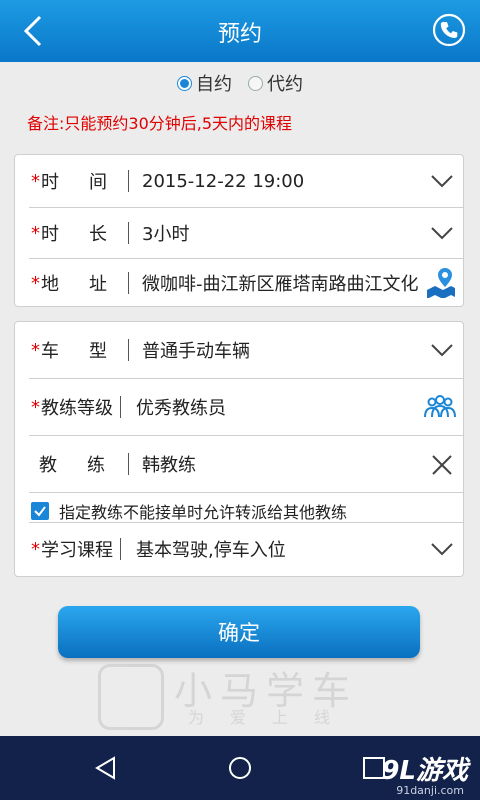 Image resolution: width=480 pixels, height=800 pixels. I want to click on radio-proxy-booking: 代约, so click(275, 83).